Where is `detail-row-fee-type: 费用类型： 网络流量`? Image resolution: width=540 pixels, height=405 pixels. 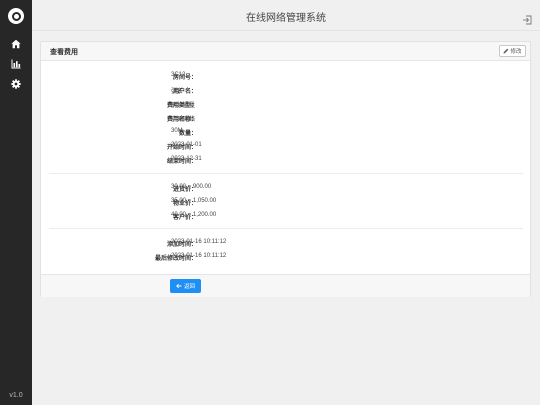 detail-row-fee-type: 费用类型： 网络流量 is located at coordinates (286, 104).